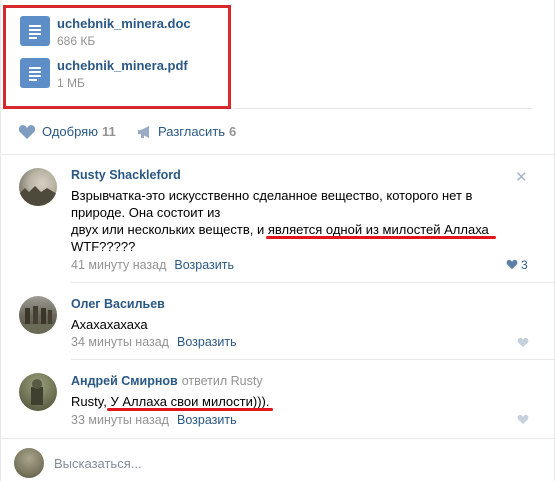 Image resolution: width=555 pixels, height=481 pixels. Describe the element at coordinates (118, 265) in the screenshot. I see `comment-time: 41 минуту назад` at that location.